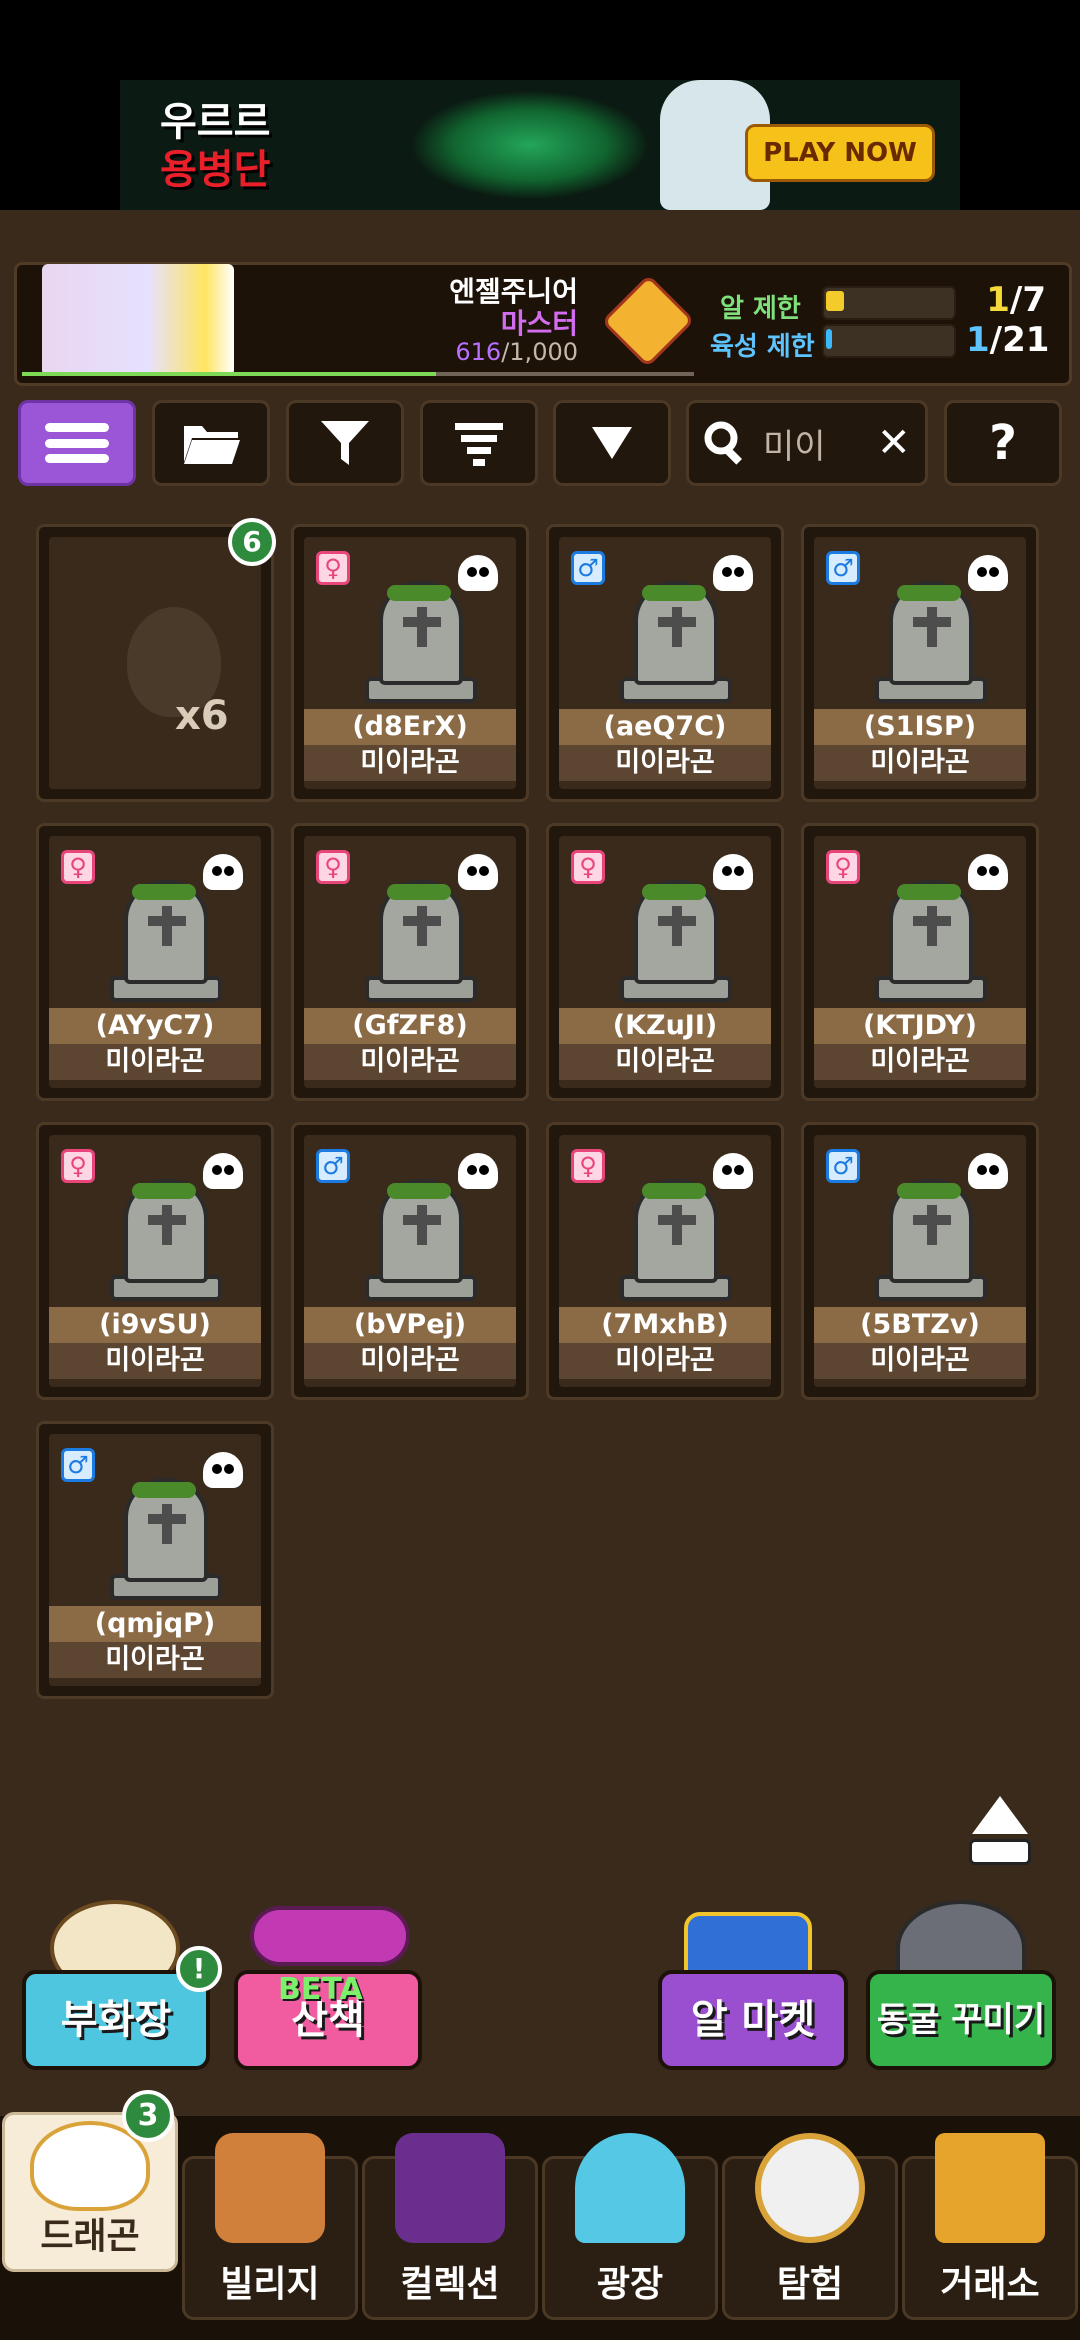  I want to click on search-input: 미이, so click(813, 443).